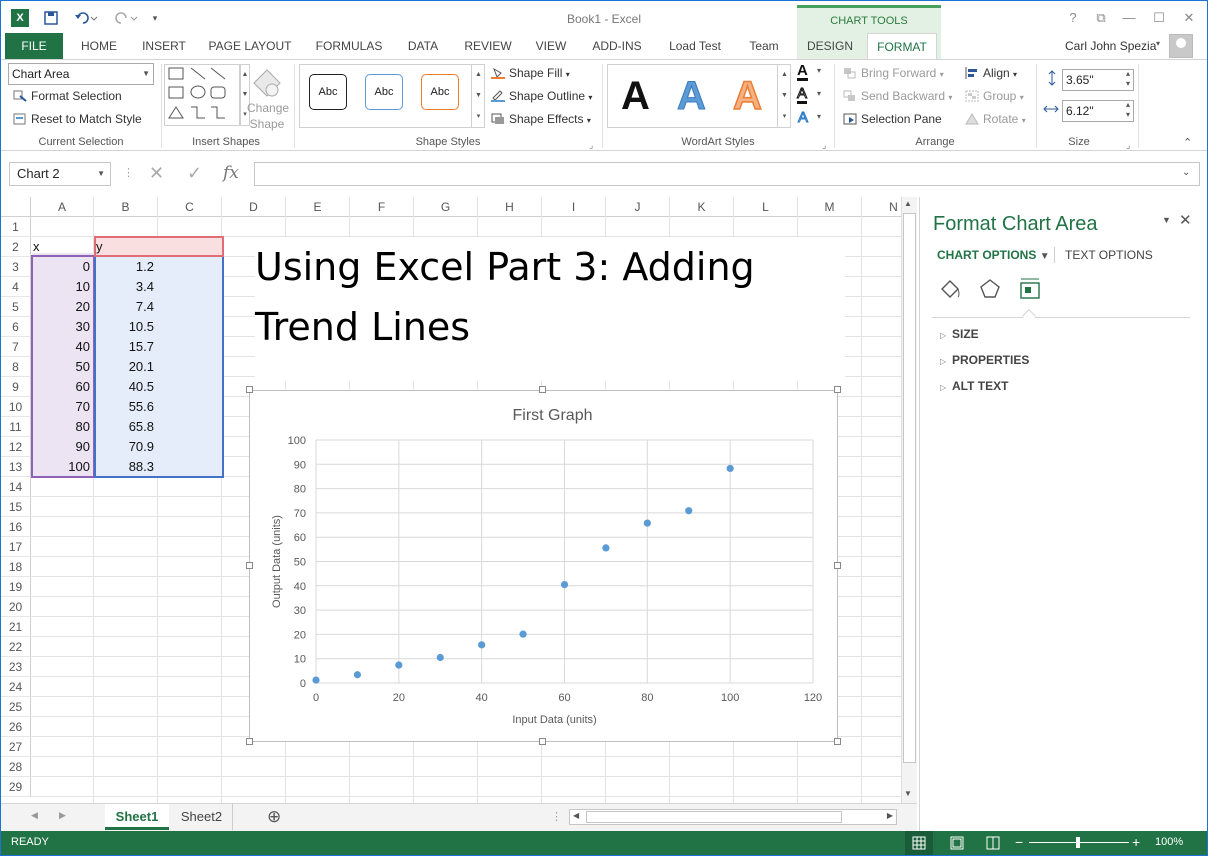  What do you see at coordinates (382, 207) in the screenshot?
I see `column-header-f: F` at bounding box center [382, 207].